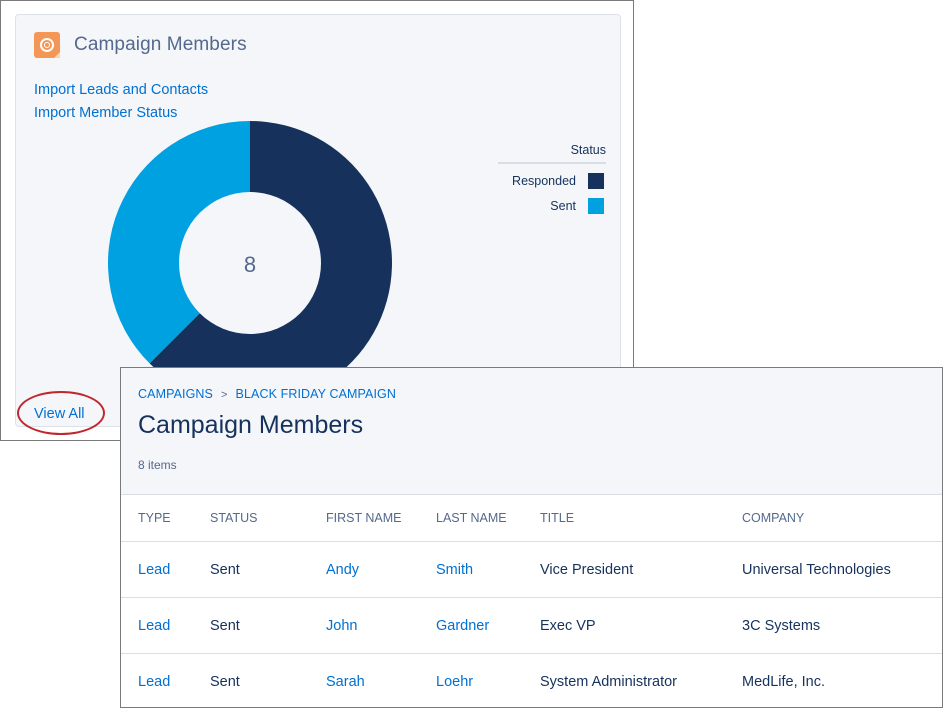 The image size is (946, 709). I want to click on column-header-status: STATUS, so click(268, 518).